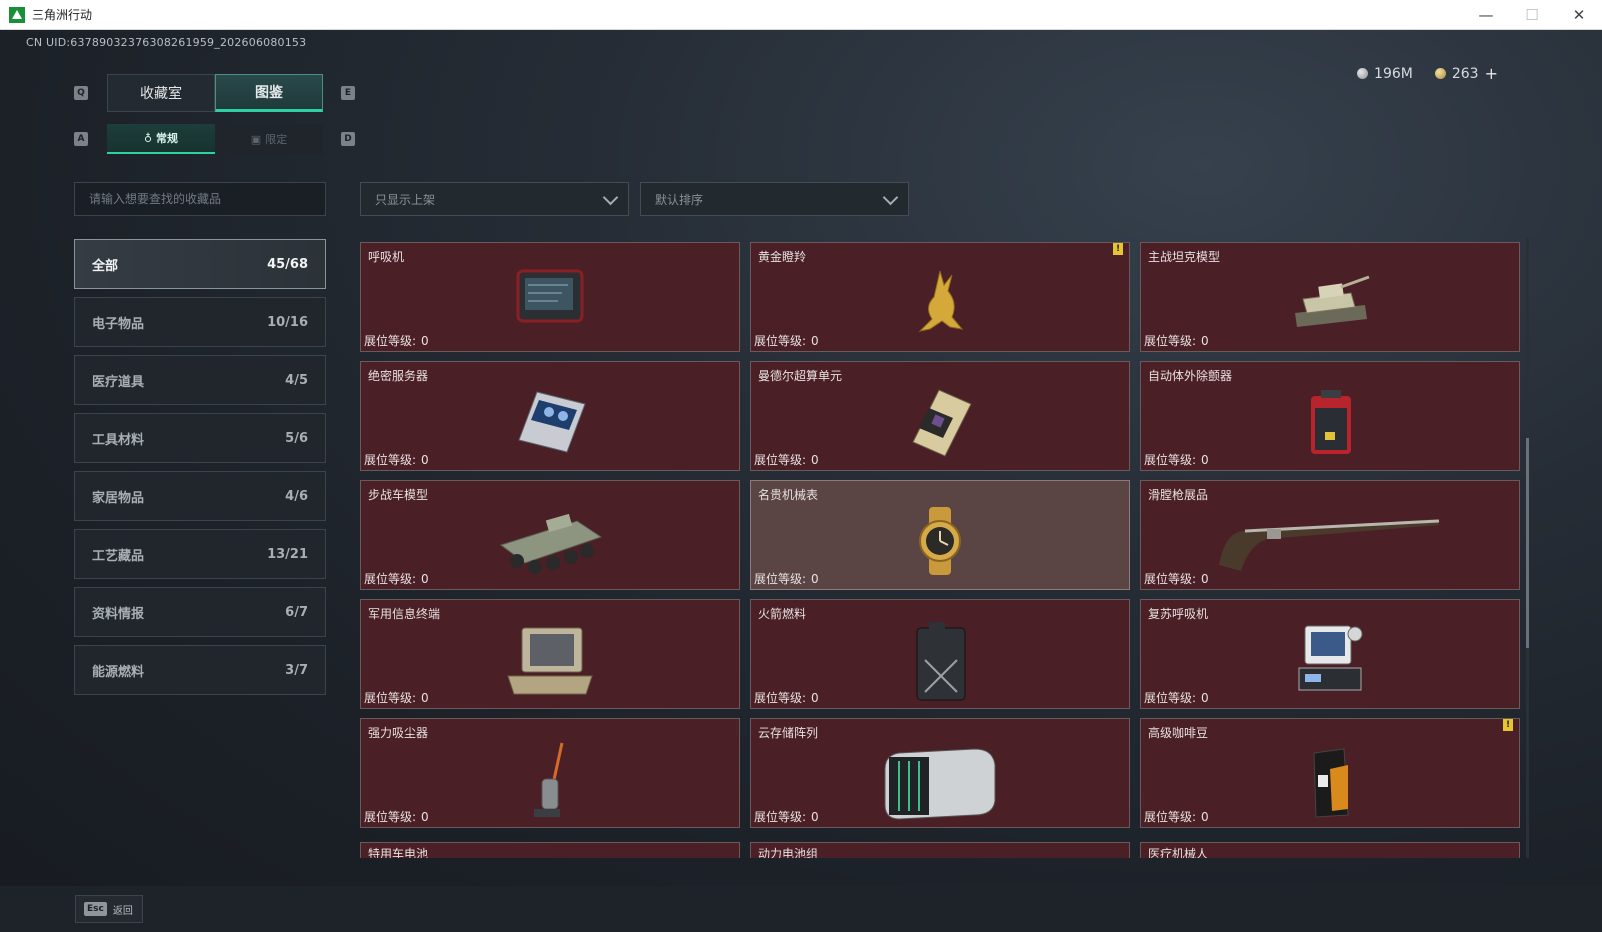  I want to click on category-label: 医疗道具, so click(118, 382).